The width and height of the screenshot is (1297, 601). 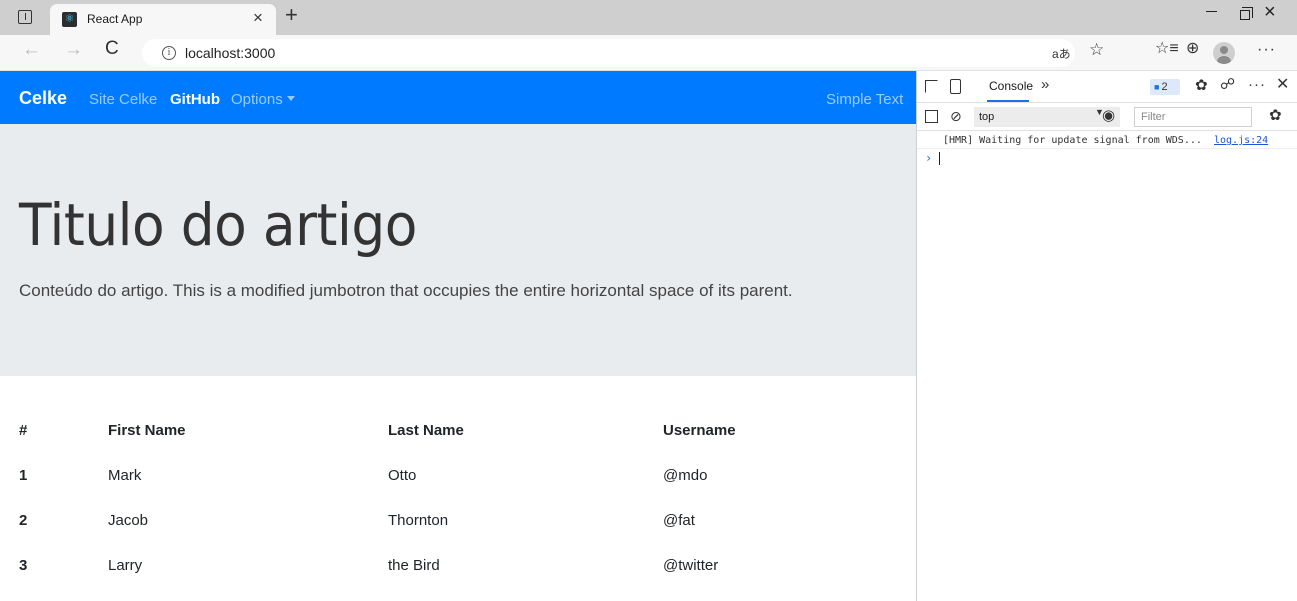 What do you see at coordinates (128, 520) in the screenshot?
I see `table-cell: Jacob` at bounding box center [128, 520].